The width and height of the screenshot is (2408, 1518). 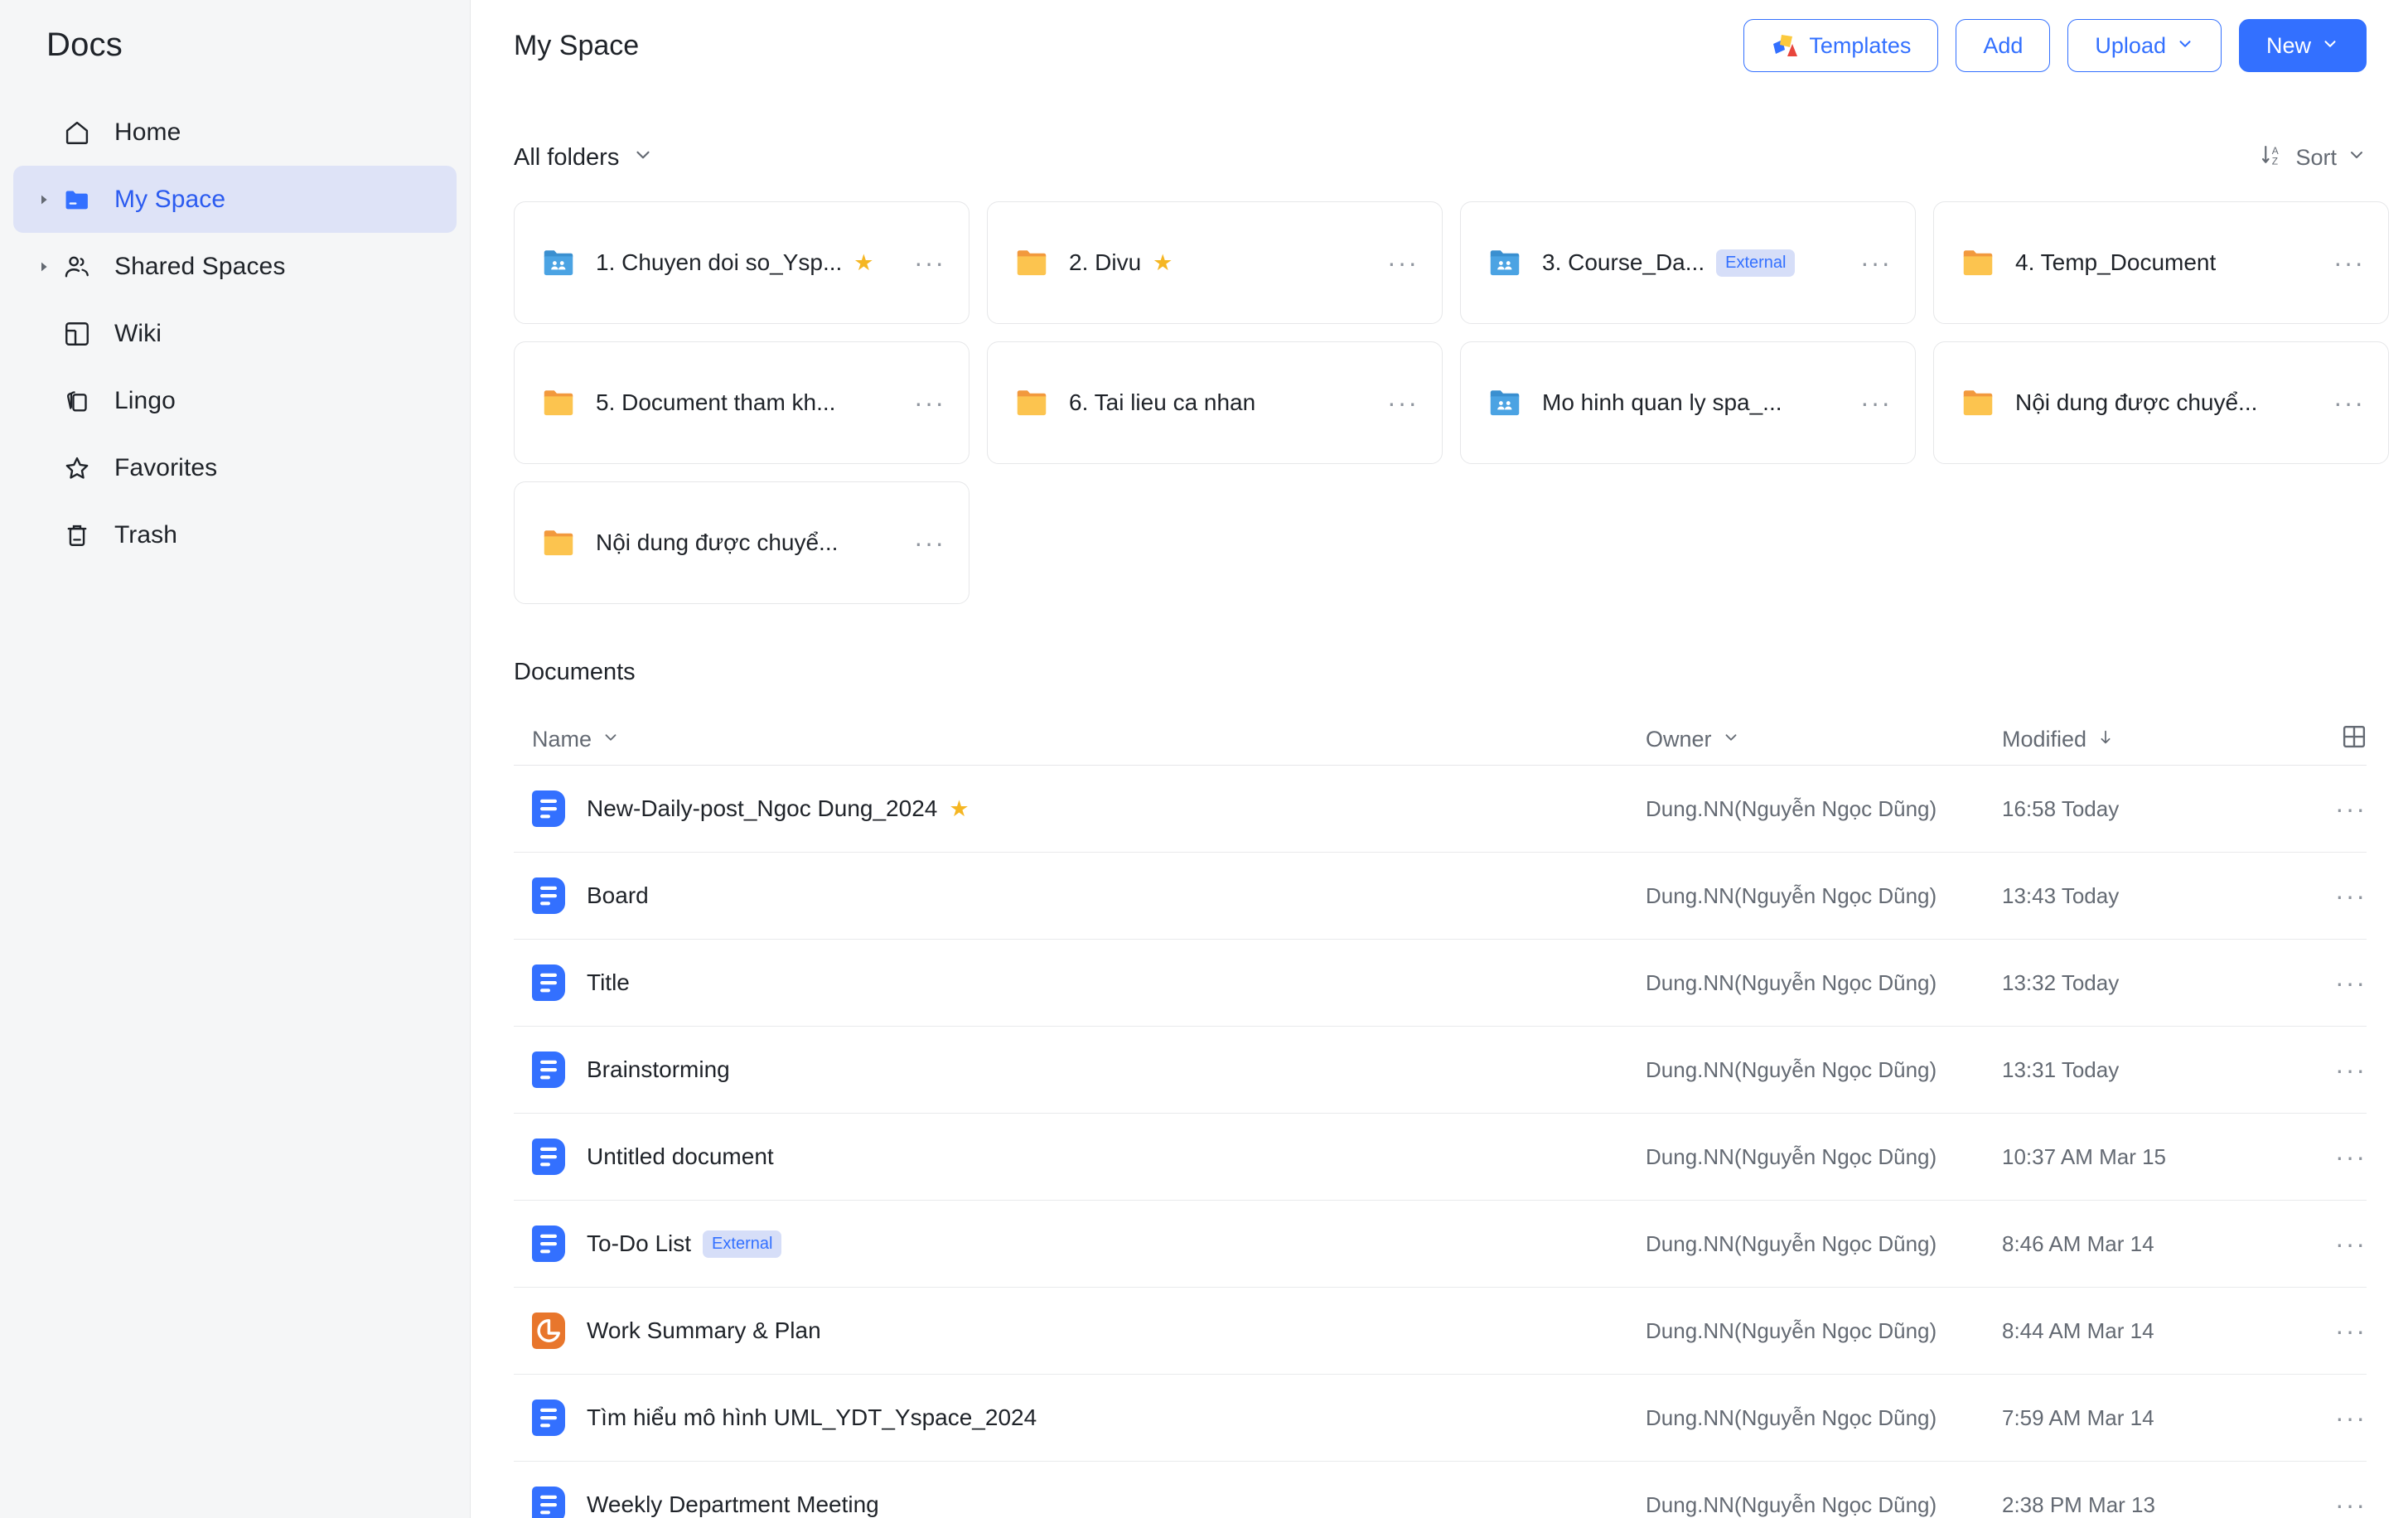 I want to click on cell-name: Weekly Department Meeting, so click(x=1080, y=1502).